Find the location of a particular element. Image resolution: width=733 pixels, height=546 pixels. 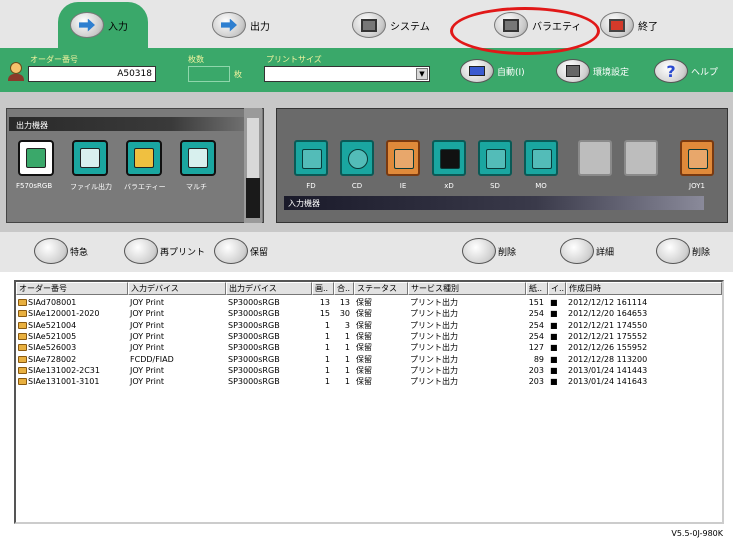

output-device-f570 is located at coordinates (36, 158).